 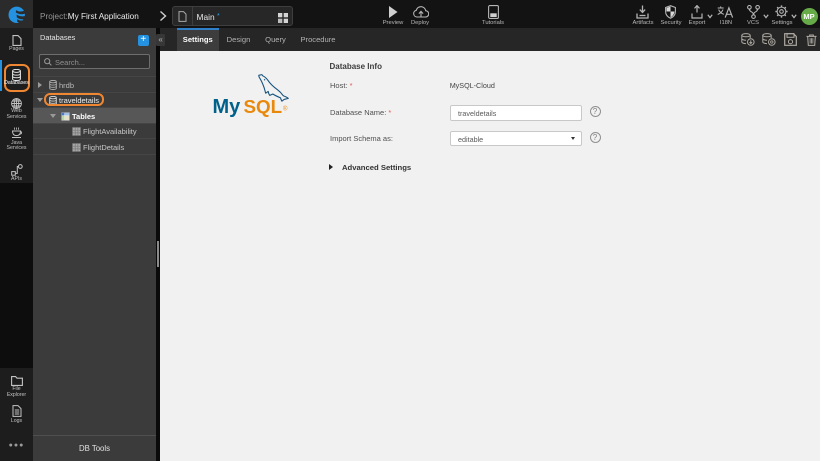 I want to click on svg-text: SQL, so click(x=263, y=106).